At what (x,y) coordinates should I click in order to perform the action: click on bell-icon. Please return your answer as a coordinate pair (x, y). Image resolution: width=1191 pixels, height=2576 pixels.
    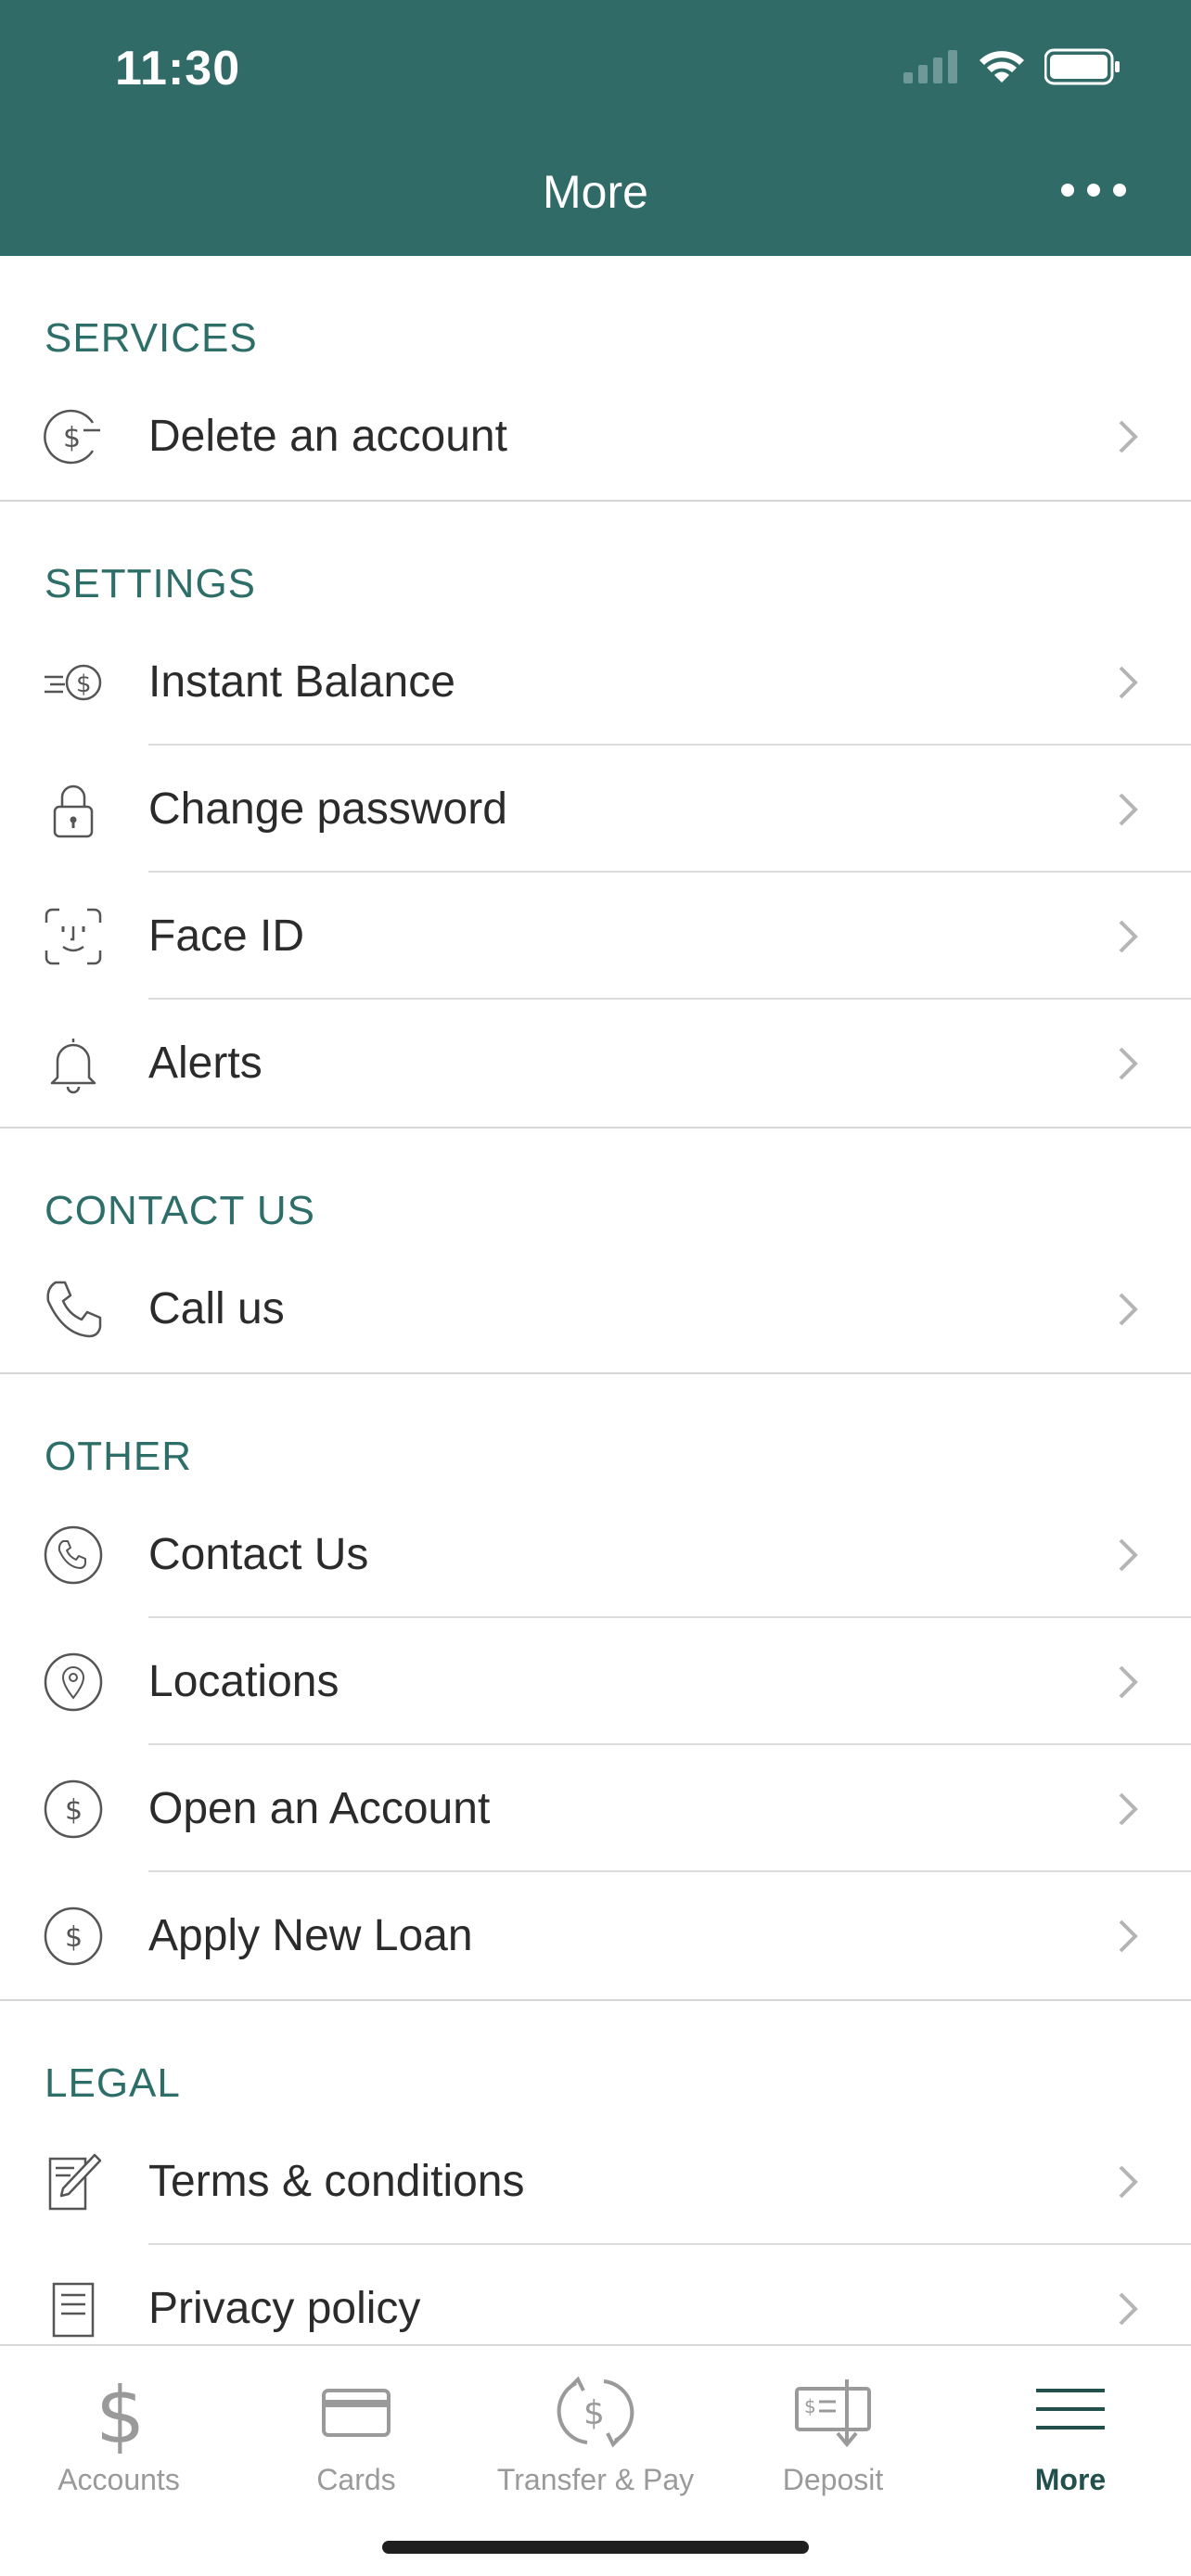
    Looking at the image, I should click on (73, 1065).